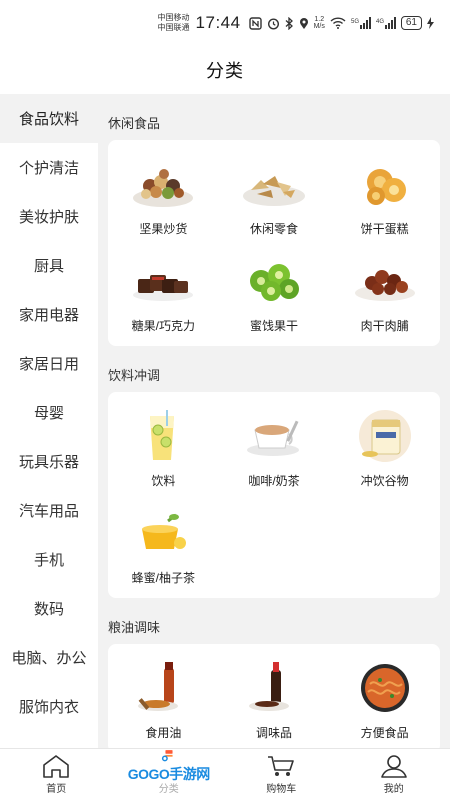 The height and width of the screenshot is (800, 450). I want to click on subcategory-item: 方便食品, so click(384, 702).